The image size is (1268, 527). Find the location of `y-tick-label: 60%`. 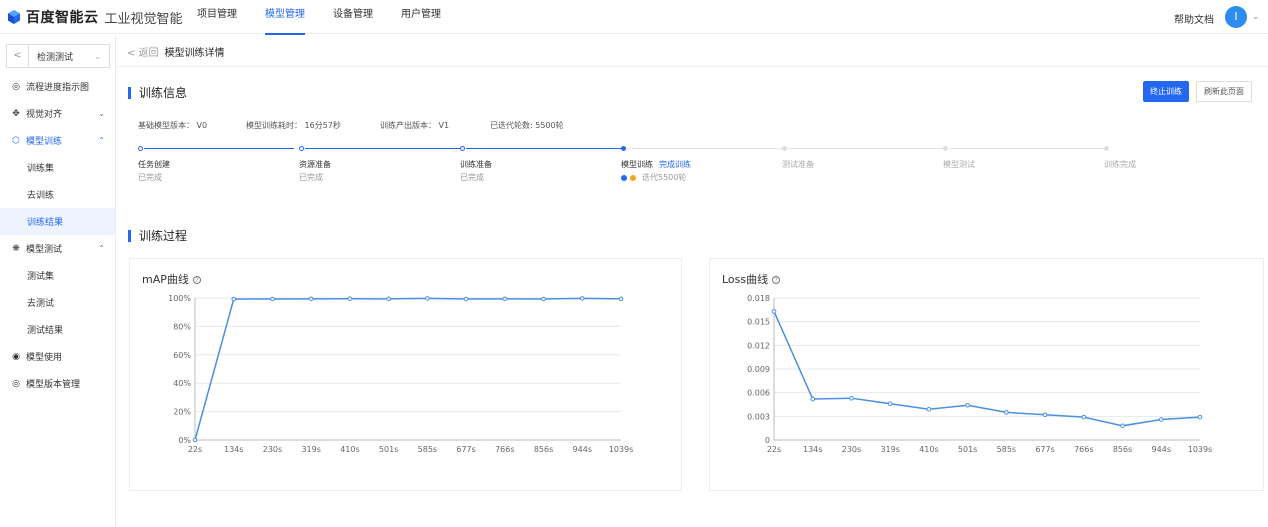

y-tick-label: 60% is located at coordinates (182, 355).